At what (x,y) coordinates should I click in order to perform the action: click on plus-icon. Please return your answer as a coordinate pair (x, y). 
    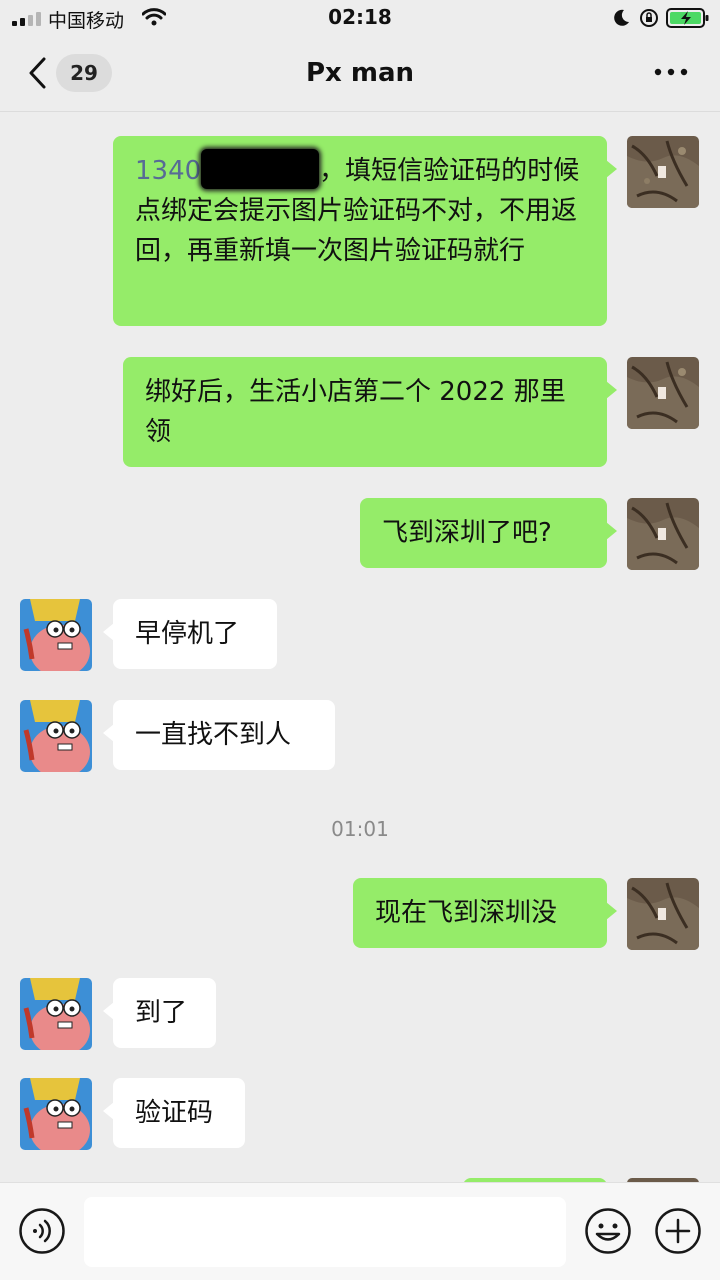
    Looking at the image, I should click on (678, 1231).